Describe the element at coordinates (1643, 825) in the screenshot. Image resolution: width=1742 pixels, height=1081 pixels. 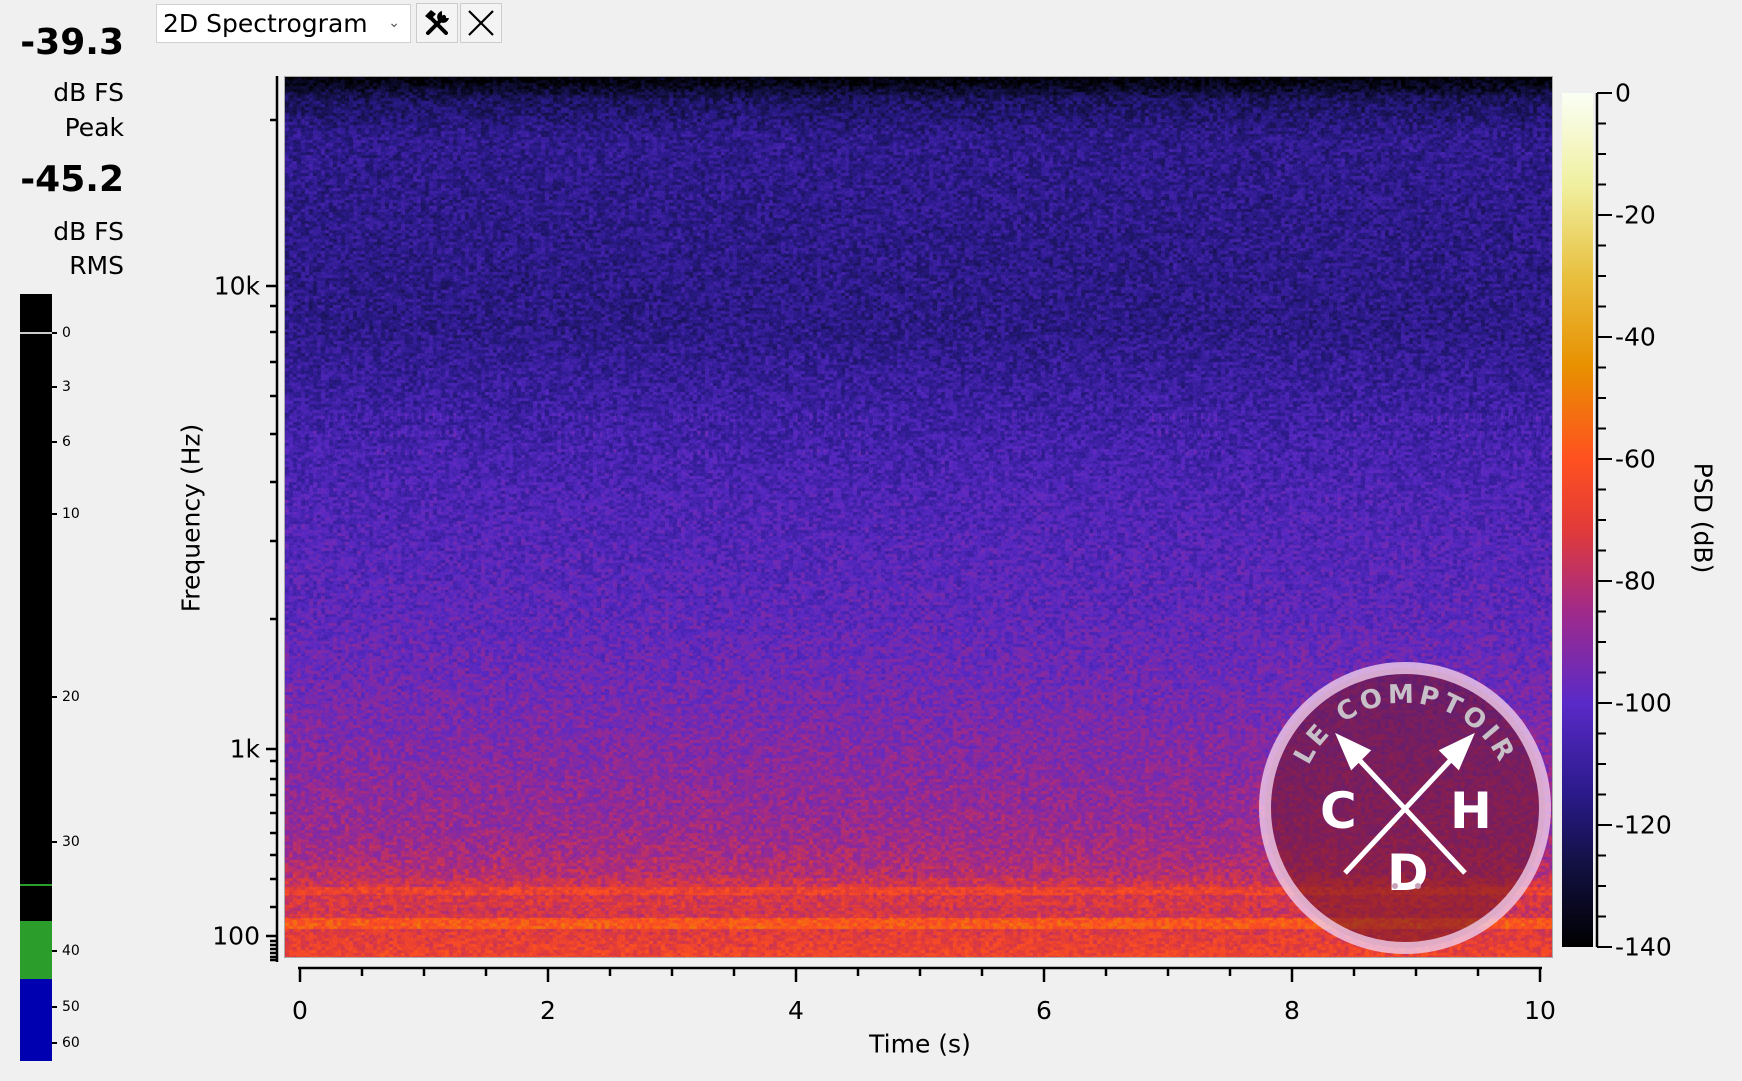
I see `colorbar-tick-label: -120` at that location.